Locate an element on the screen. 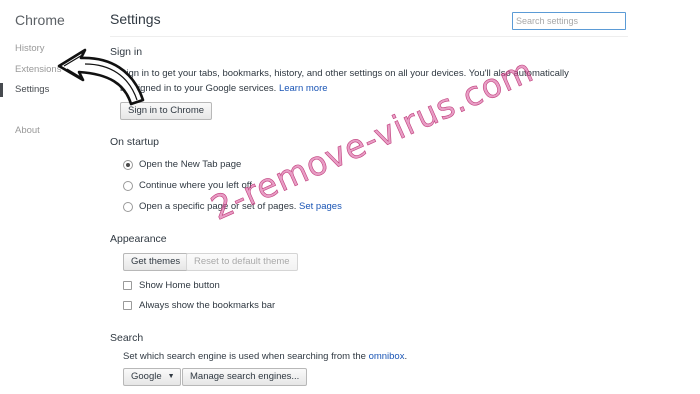 This screenshot has width=700, height=394. signin-section-title: Sign in is located at coordinates (126, 52).